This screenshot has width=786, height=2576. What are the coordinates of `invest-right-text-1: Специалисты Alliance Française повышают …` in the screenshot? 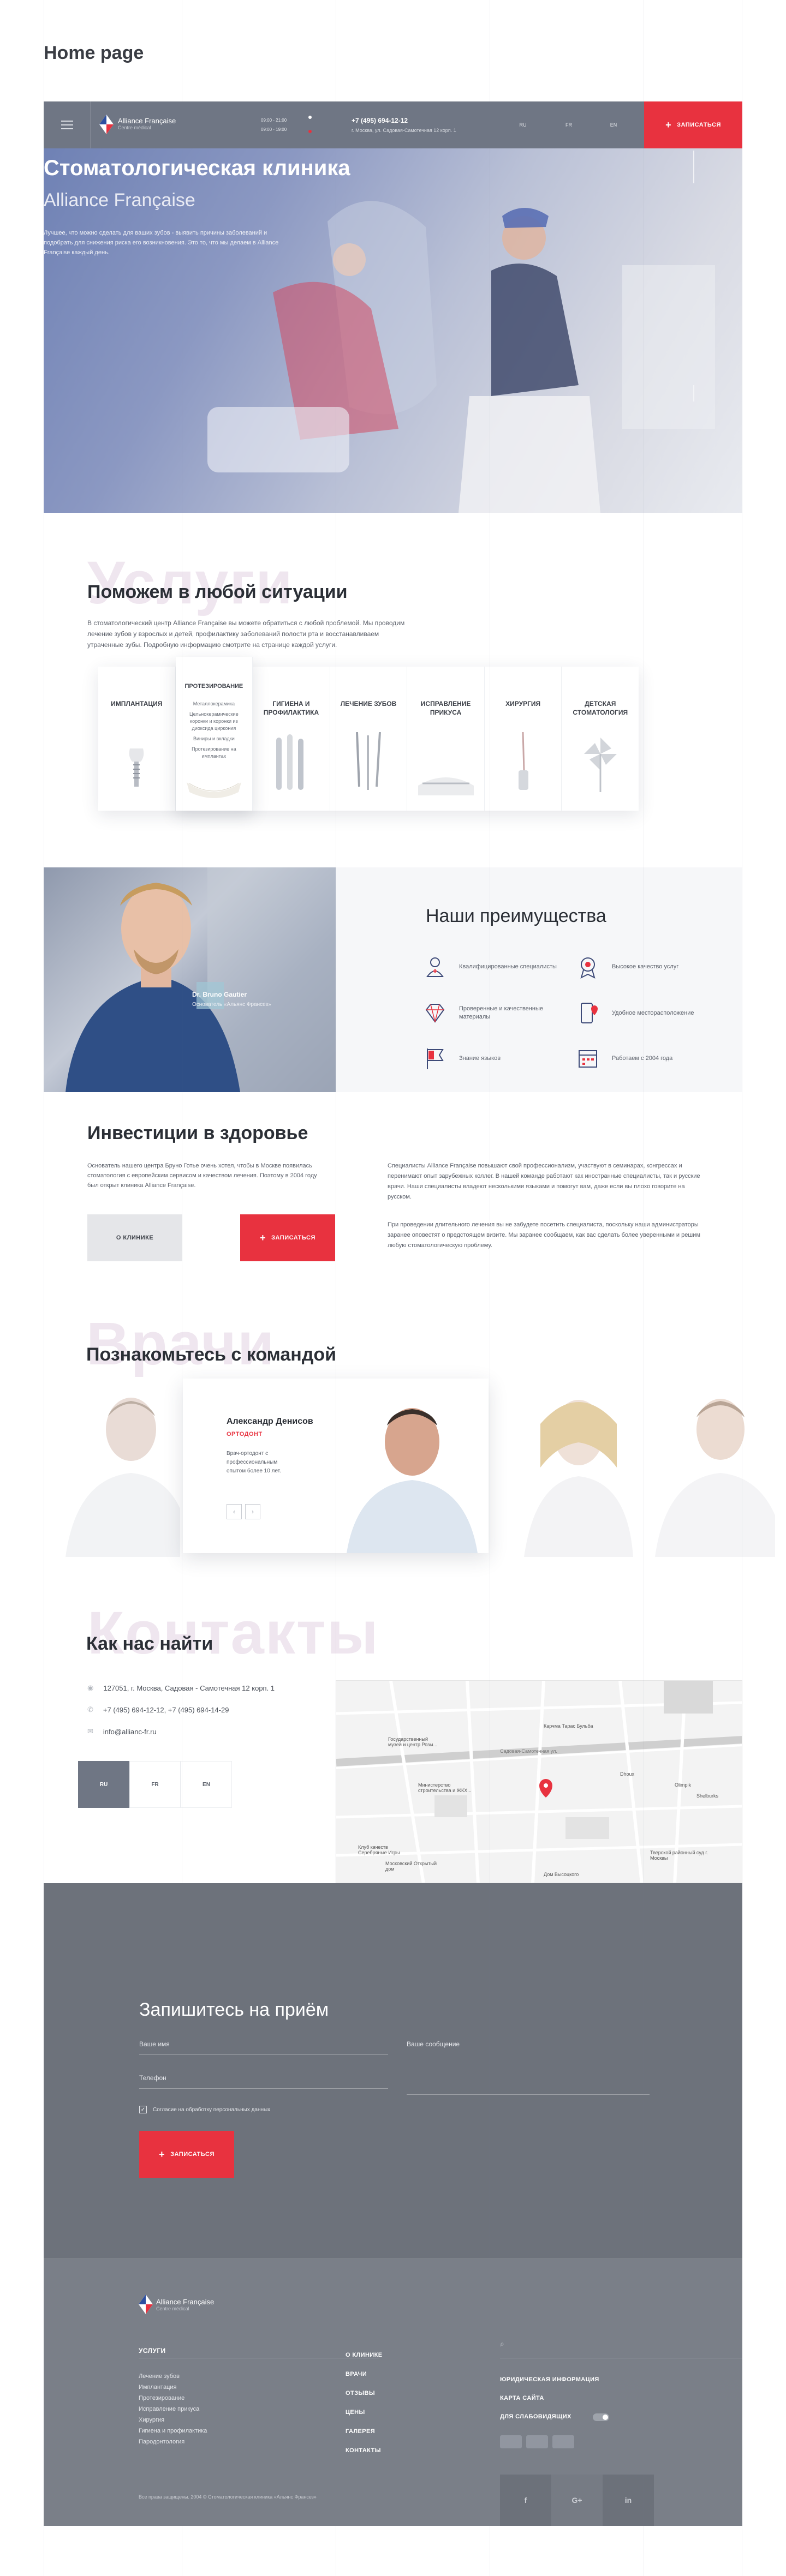 It's located at (544, 1181).